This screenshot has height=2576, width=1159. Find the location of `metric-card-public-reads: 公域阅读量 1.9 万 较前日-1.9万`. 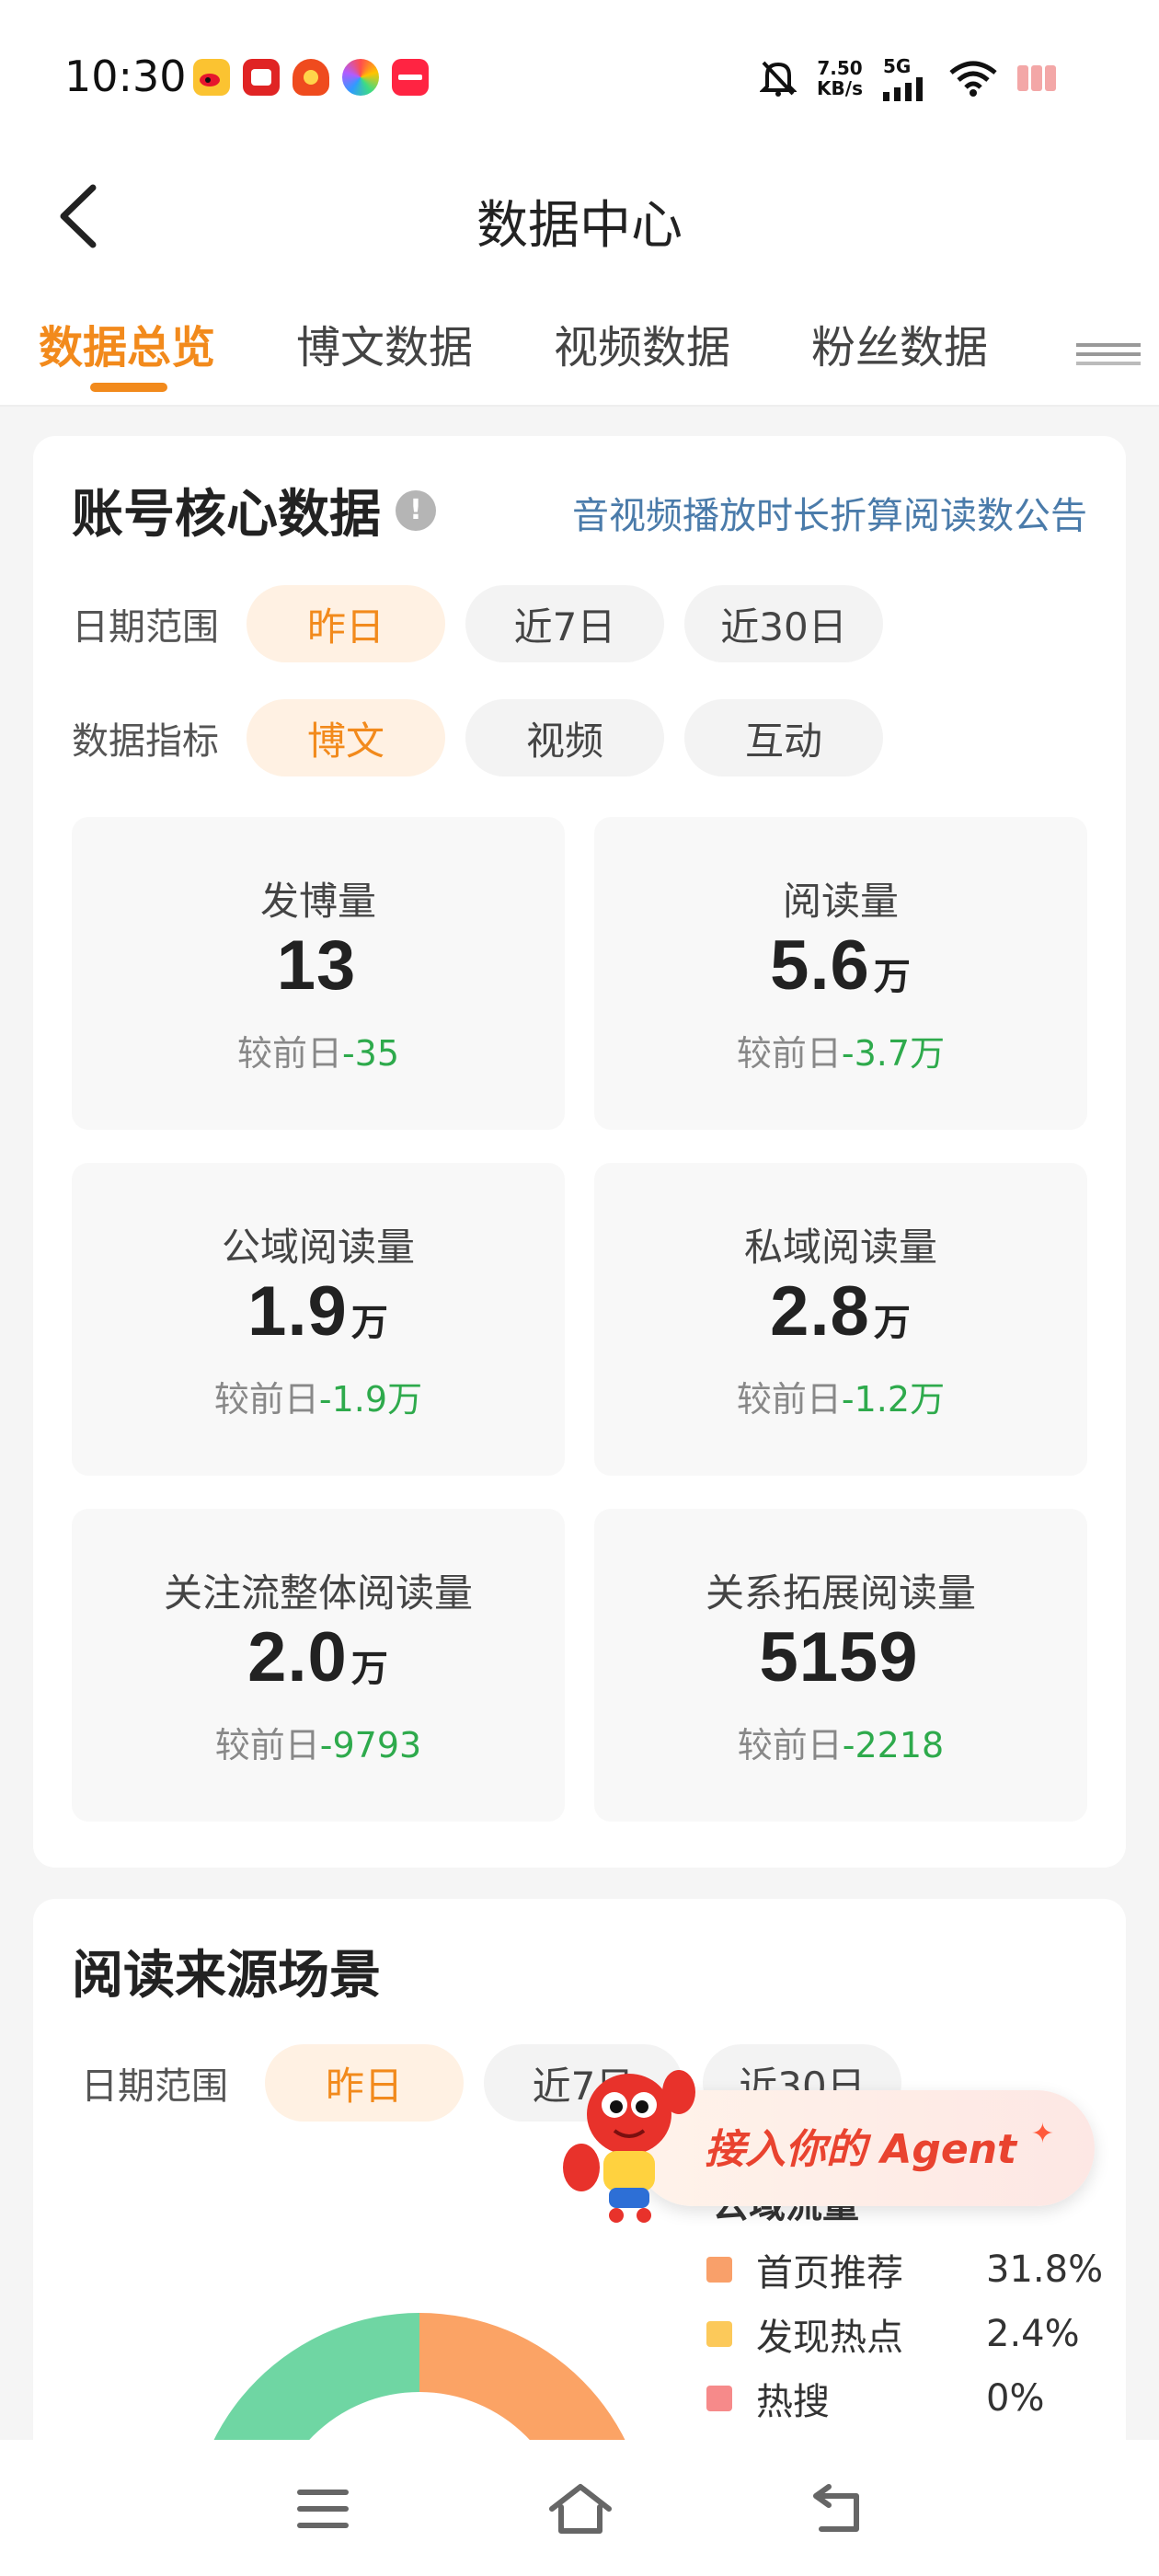

metric-card-public-reads: 公域阅读量 1.9 万 较前日-1.9万 is located at coordinates (318, 1319).